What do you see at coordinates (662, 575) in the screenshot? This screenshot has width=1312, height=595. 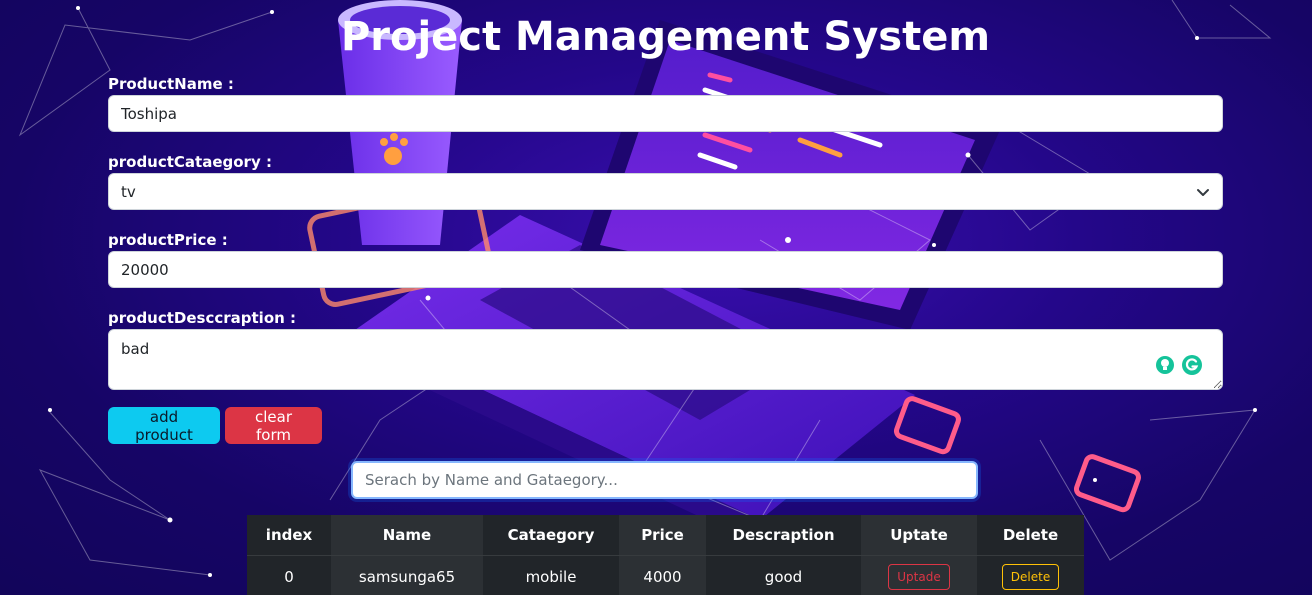 I see `cell-price: 4000` at bounding box center [662, 575].